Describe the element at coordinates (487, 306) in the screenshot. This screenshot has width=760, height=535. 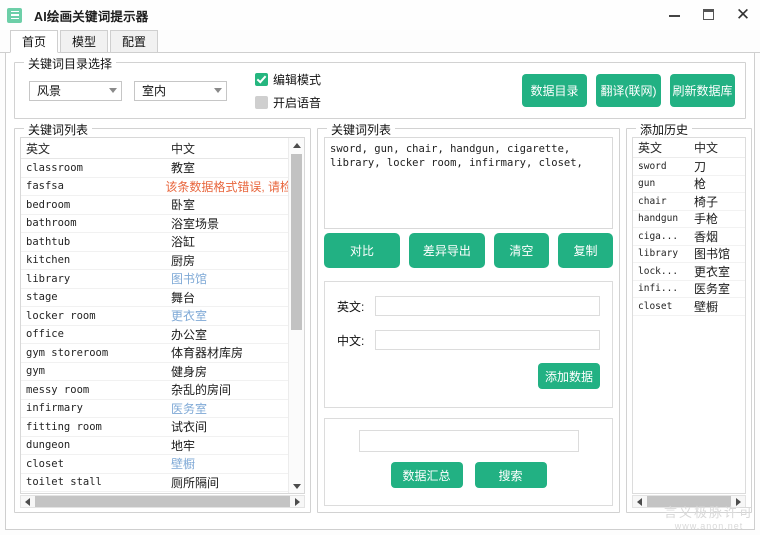
I see `english-input` at that location.